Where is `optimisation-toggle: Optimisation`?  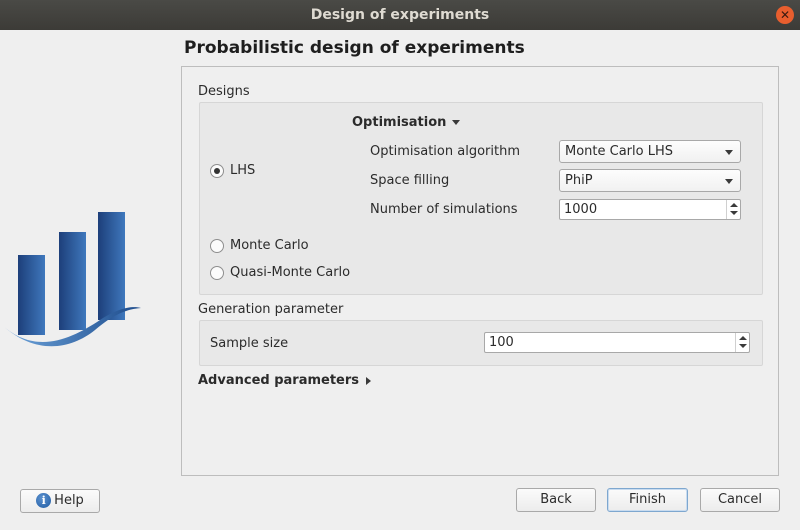
optimisation-toggle: Optimisation is located at coordinates (406, 122).